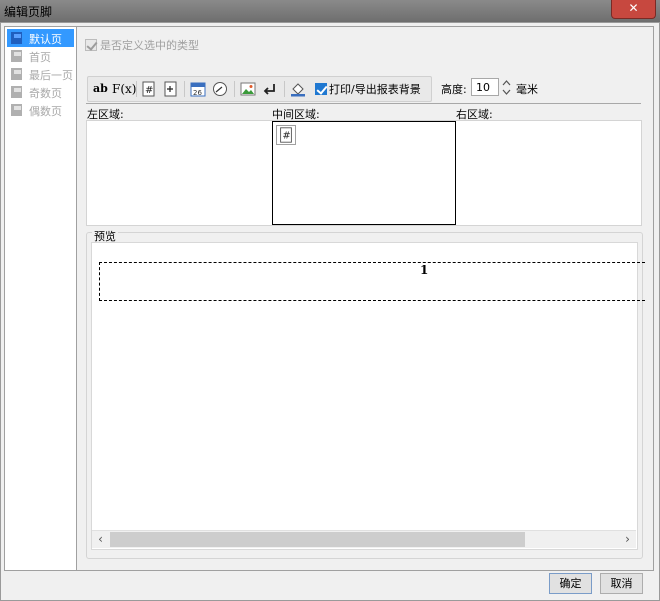  What do you see at coordinates (621, 583) in the screenshot?
I see `cancel-button: 取消` at bounding box center [621, 583].